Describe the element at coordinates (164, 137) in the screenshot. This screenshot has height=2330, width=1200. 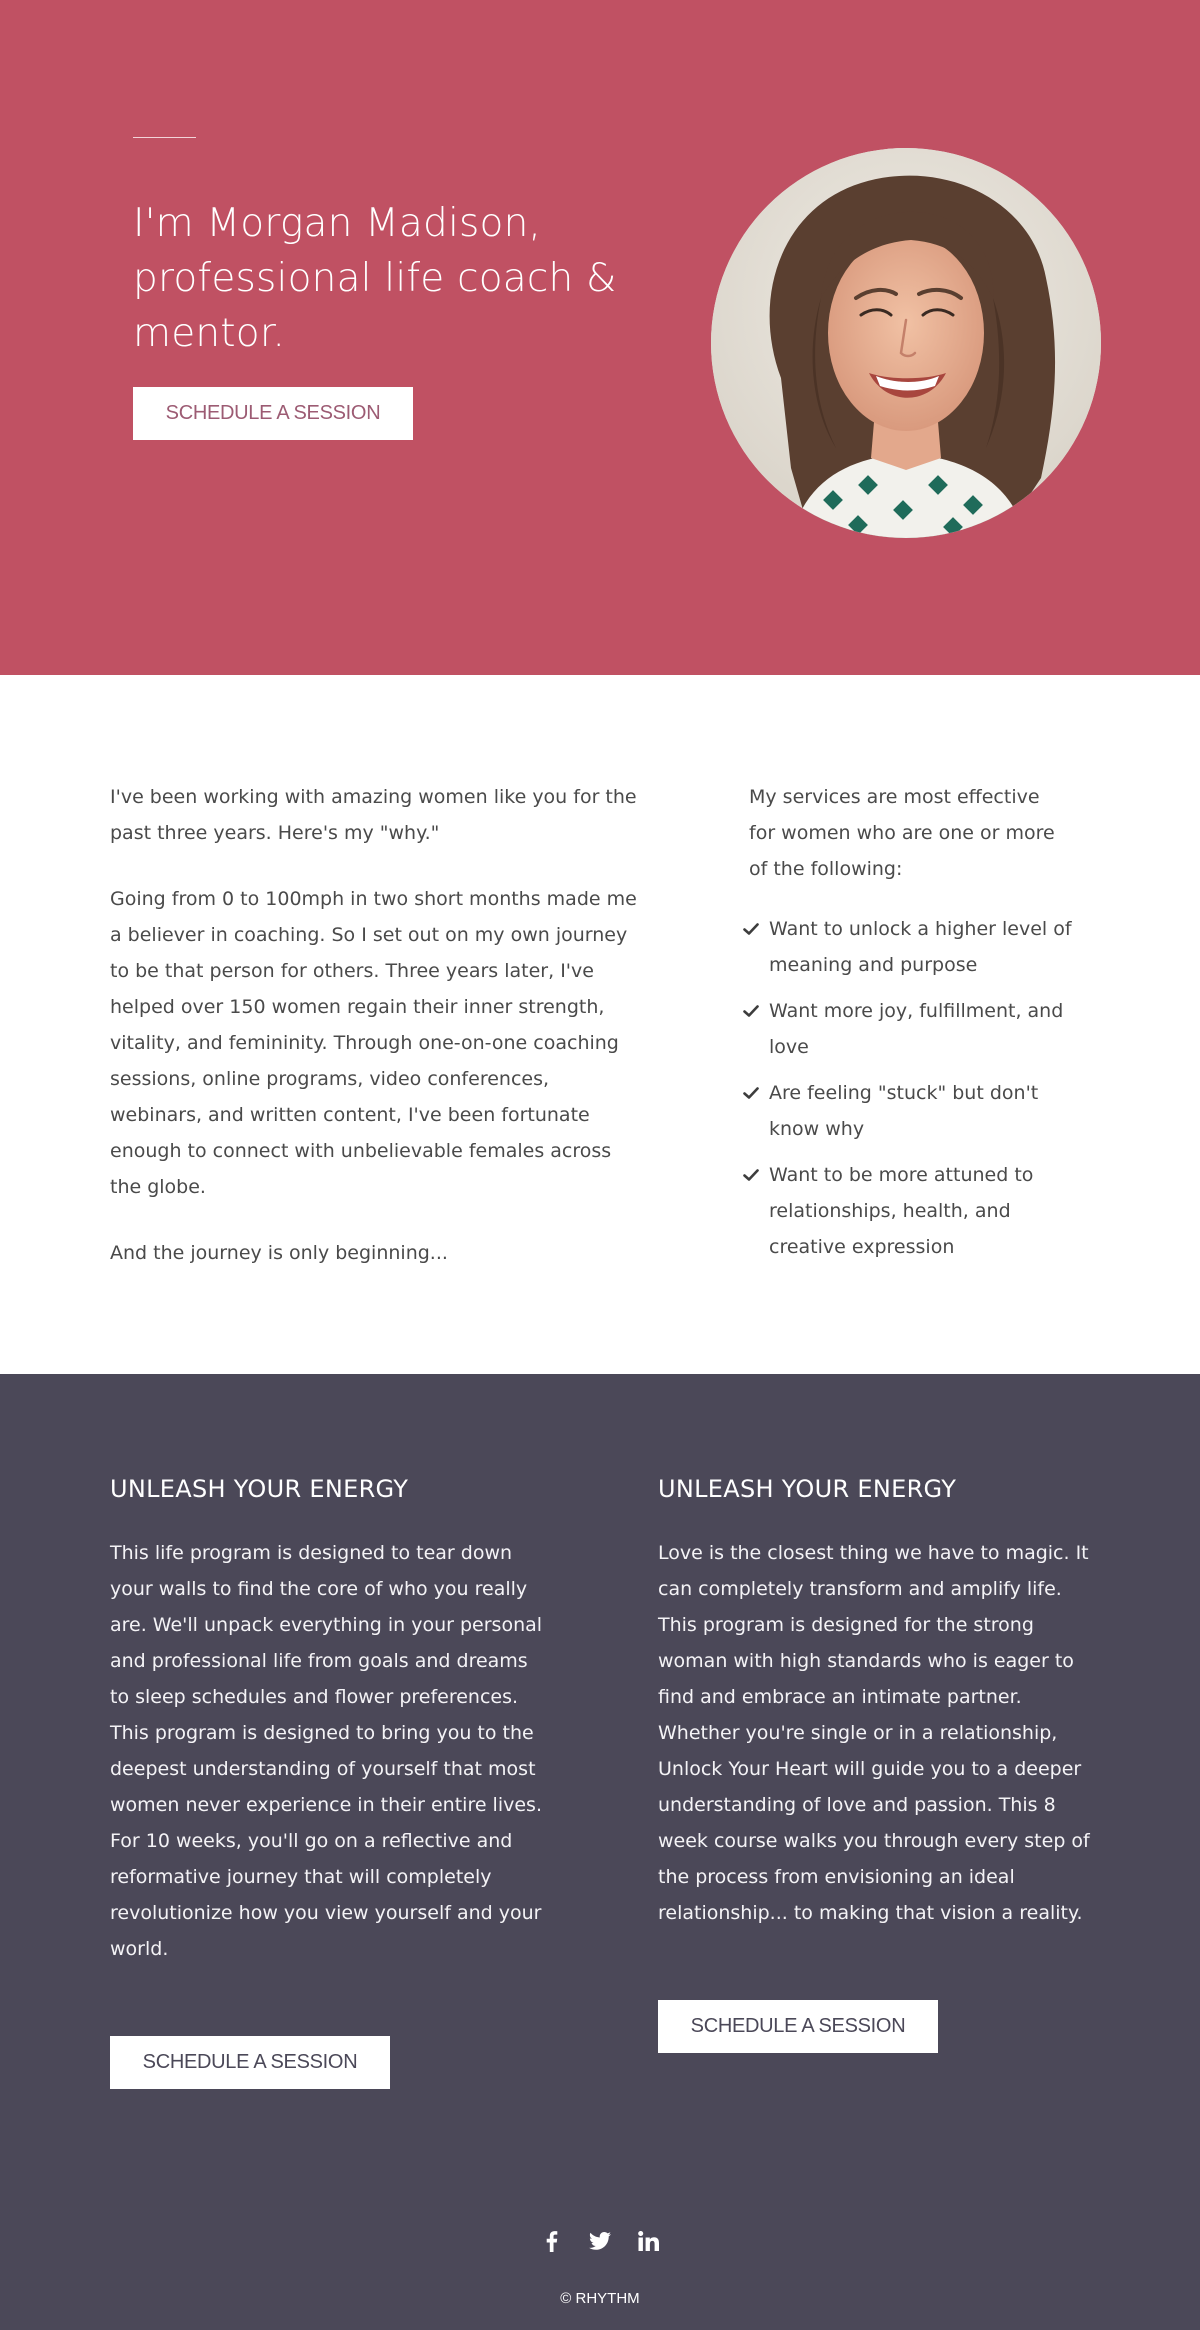
I see `hero-divider` at that location.